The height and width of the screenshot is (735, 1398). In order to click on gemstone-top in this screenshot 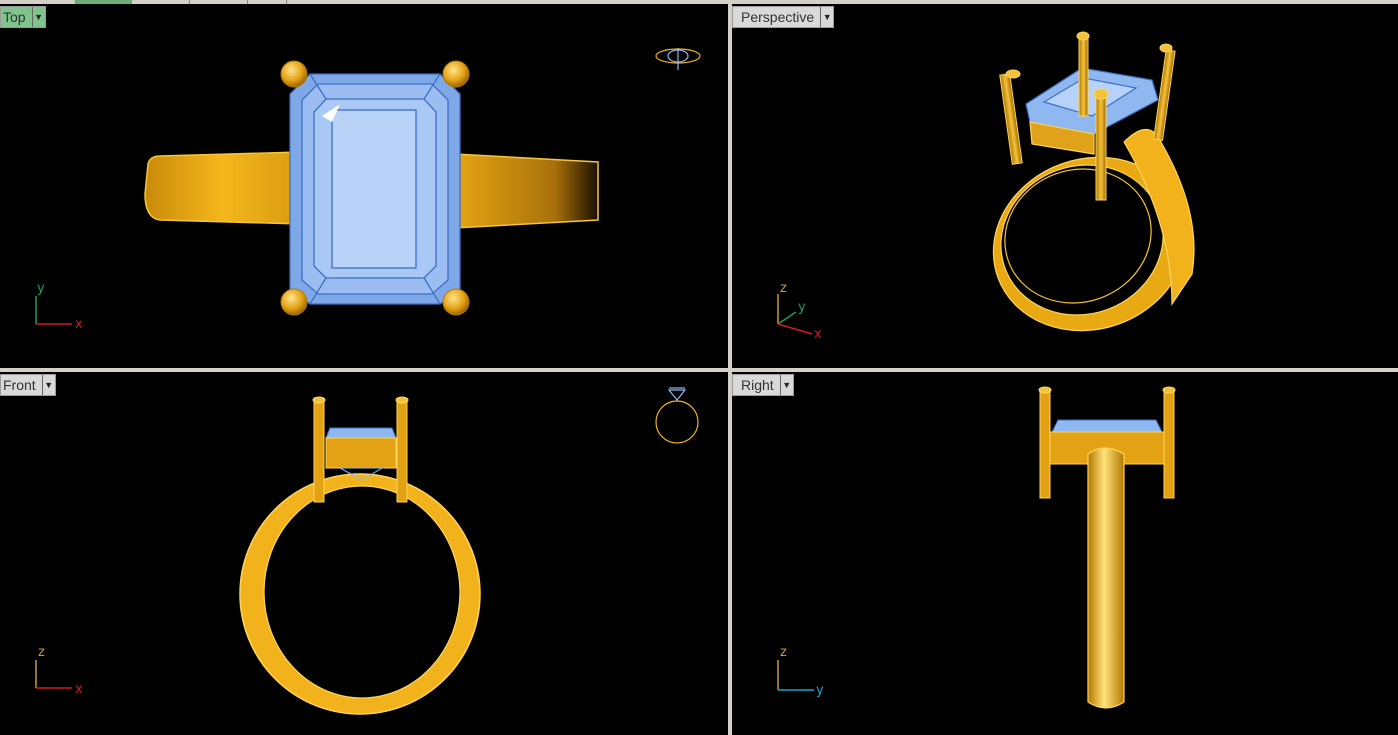, I will do `click(375, 189)`.